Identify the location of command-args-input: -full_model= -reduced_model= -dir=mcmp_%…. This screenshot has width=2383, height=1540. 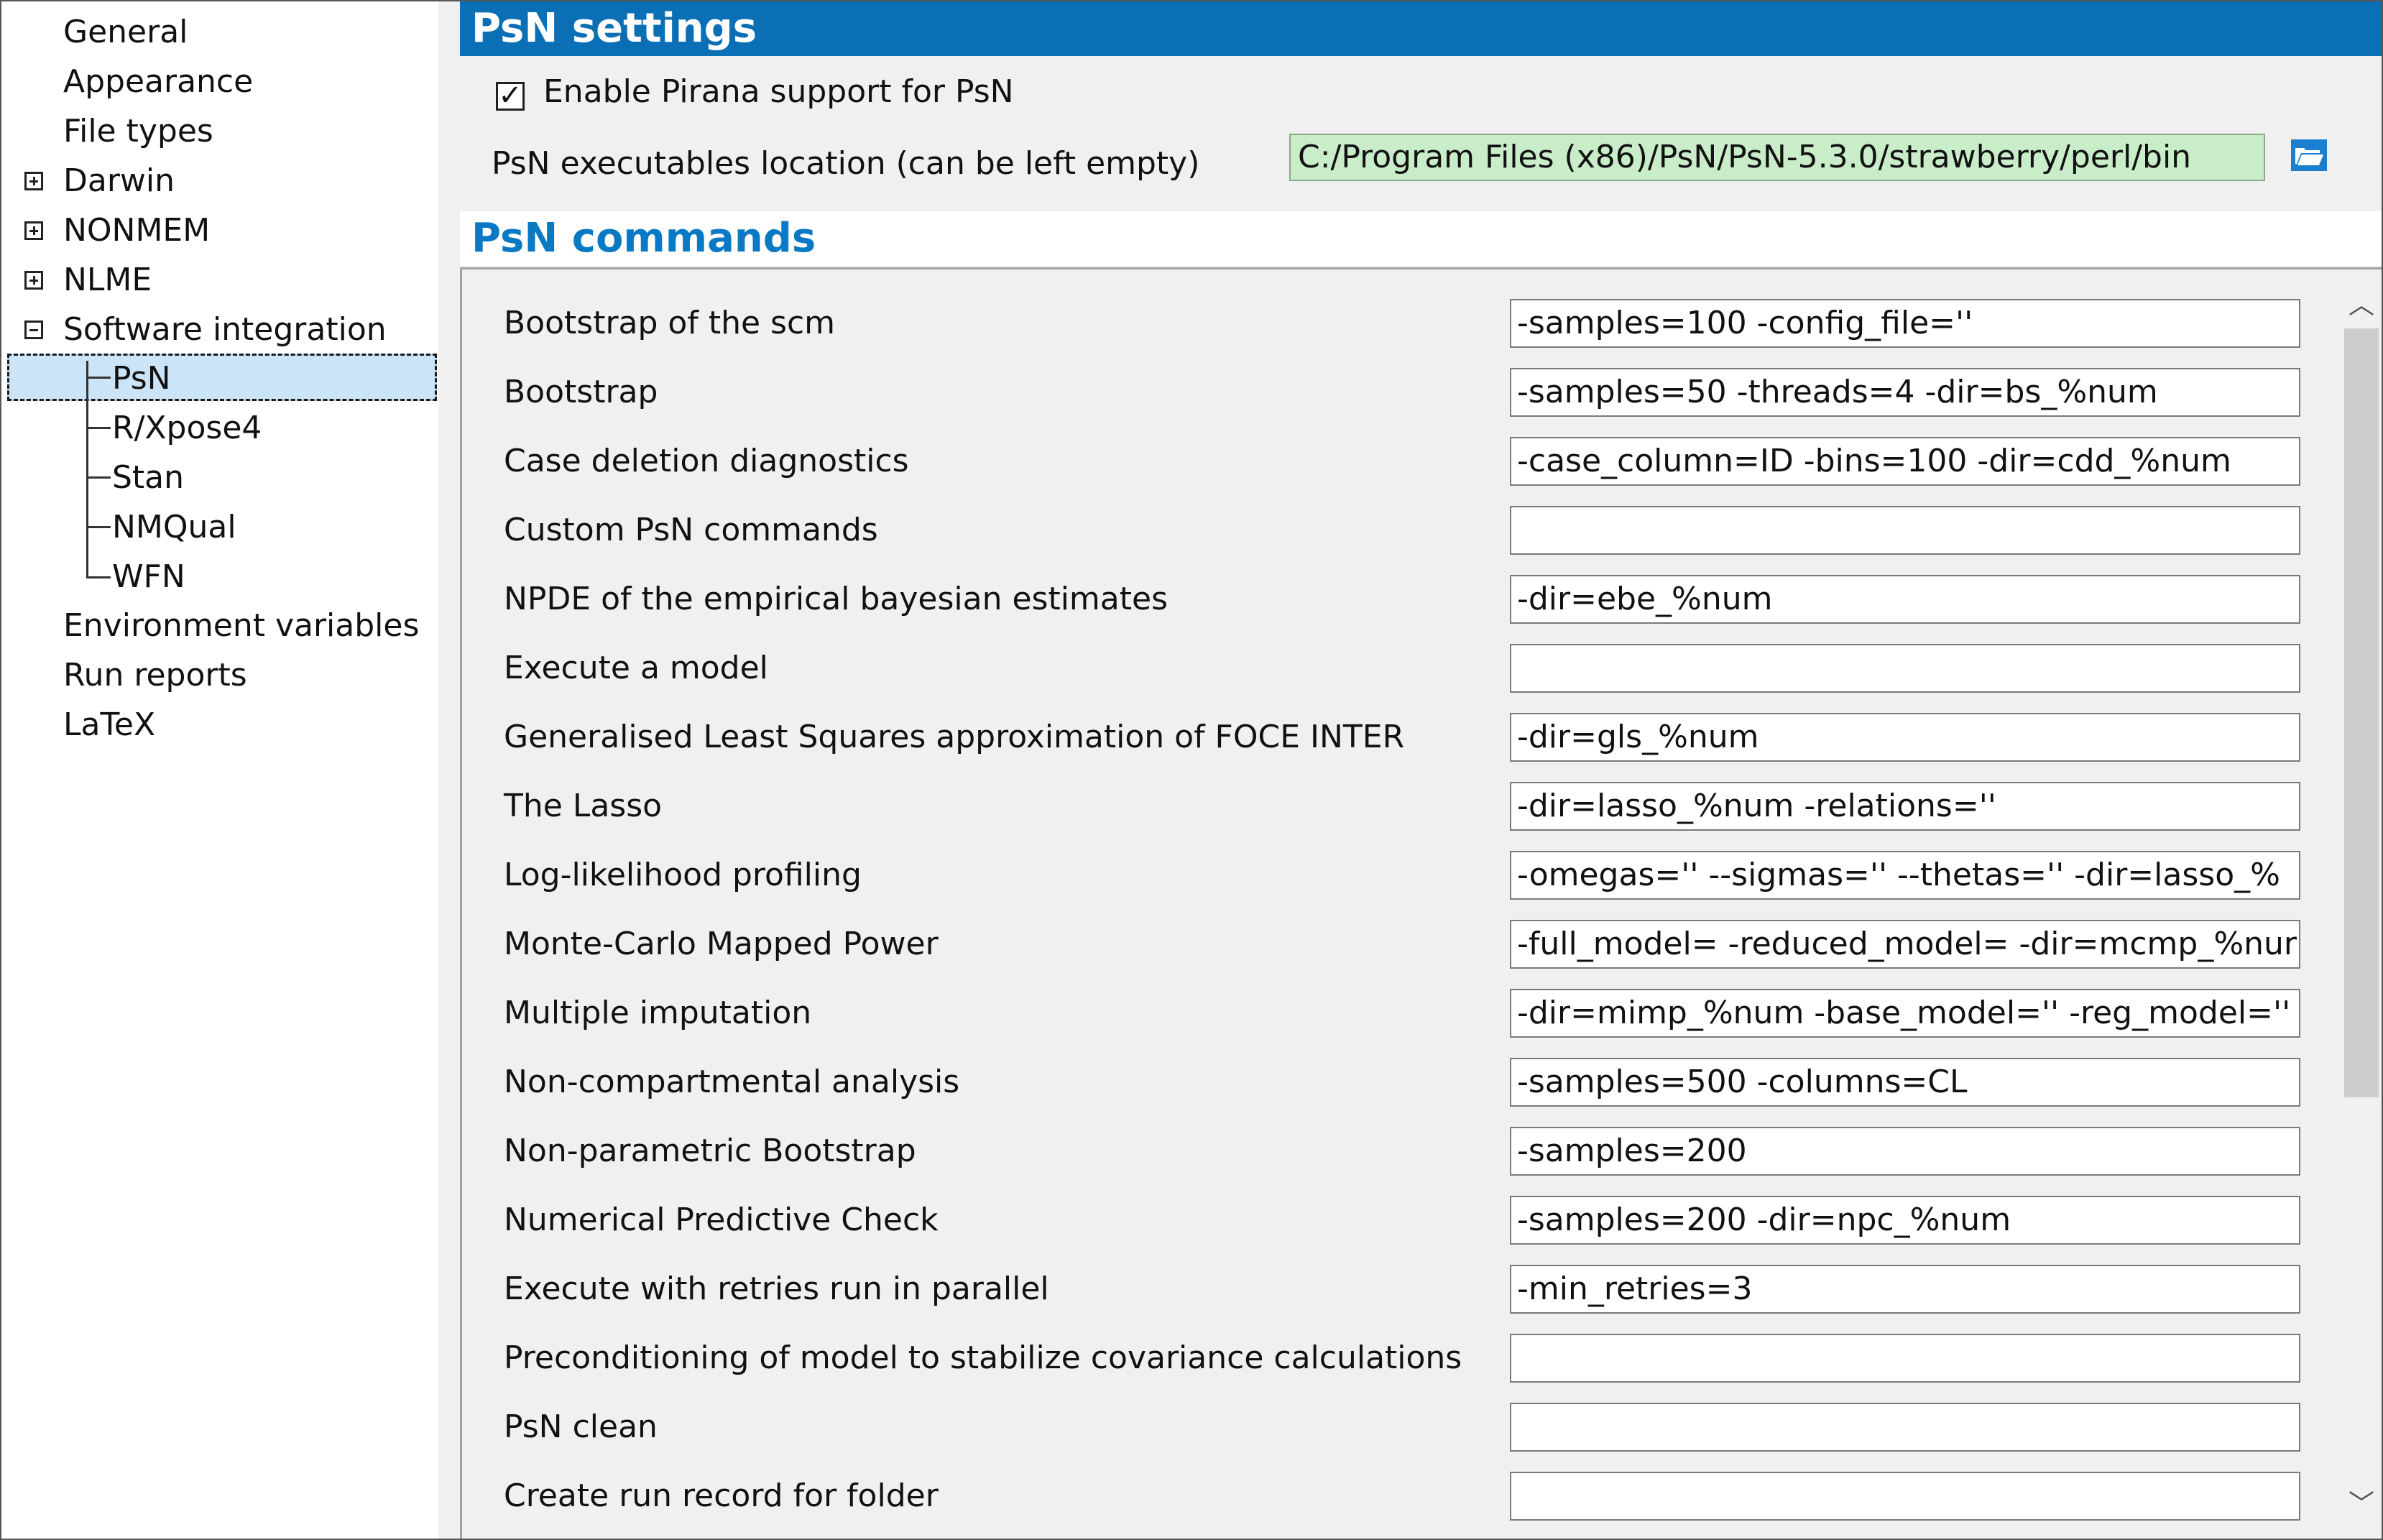
(1905, 945).